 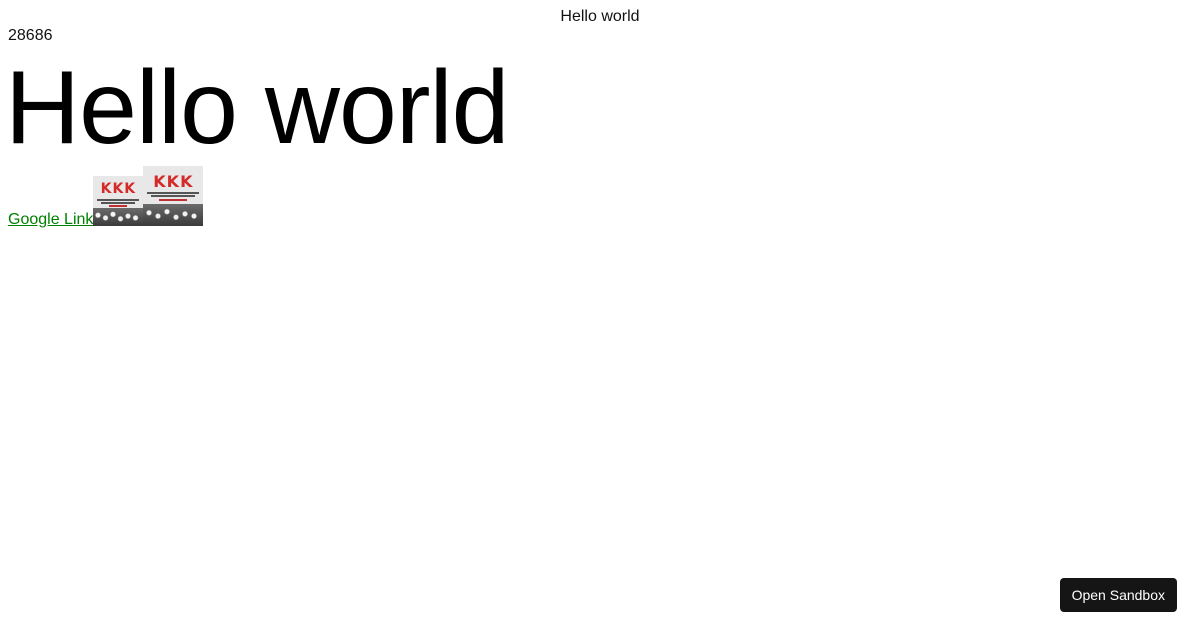 I want to click on top-title: Hello world, so click(x=600, y=16).